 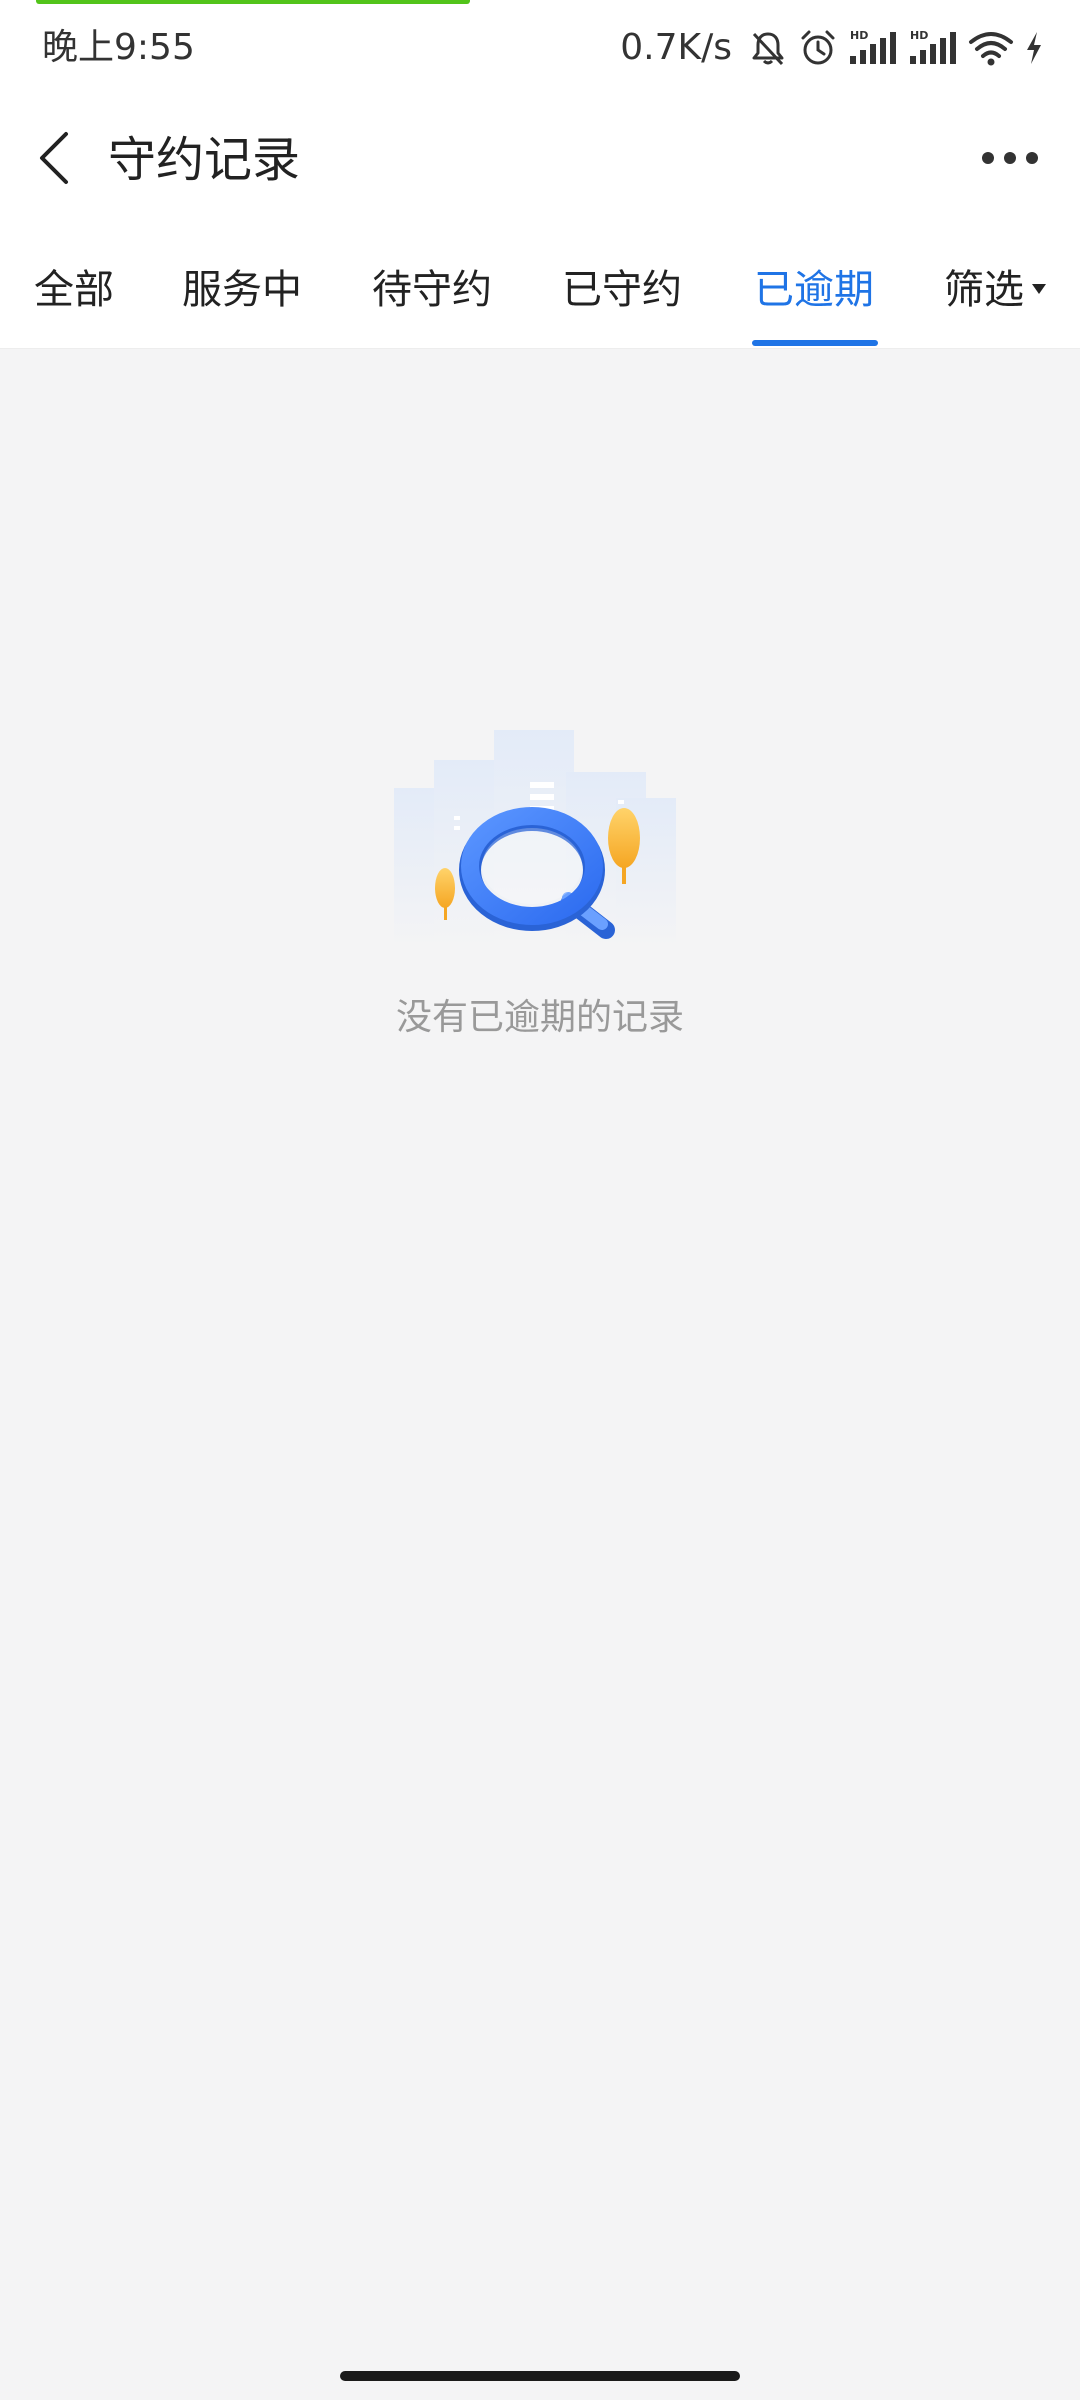 What do you see at coordinates (815, 343) in the screenshot?
I see `active-tab-indicator` at bounding box center [815, 343].